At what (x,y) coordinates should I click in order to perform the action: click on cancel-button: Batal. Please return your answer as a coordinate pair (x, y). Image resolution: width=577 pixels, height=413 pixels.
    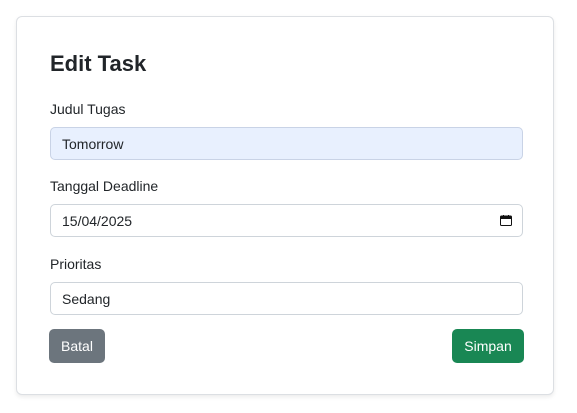
    Looking at the image, I should click on (77, 346).